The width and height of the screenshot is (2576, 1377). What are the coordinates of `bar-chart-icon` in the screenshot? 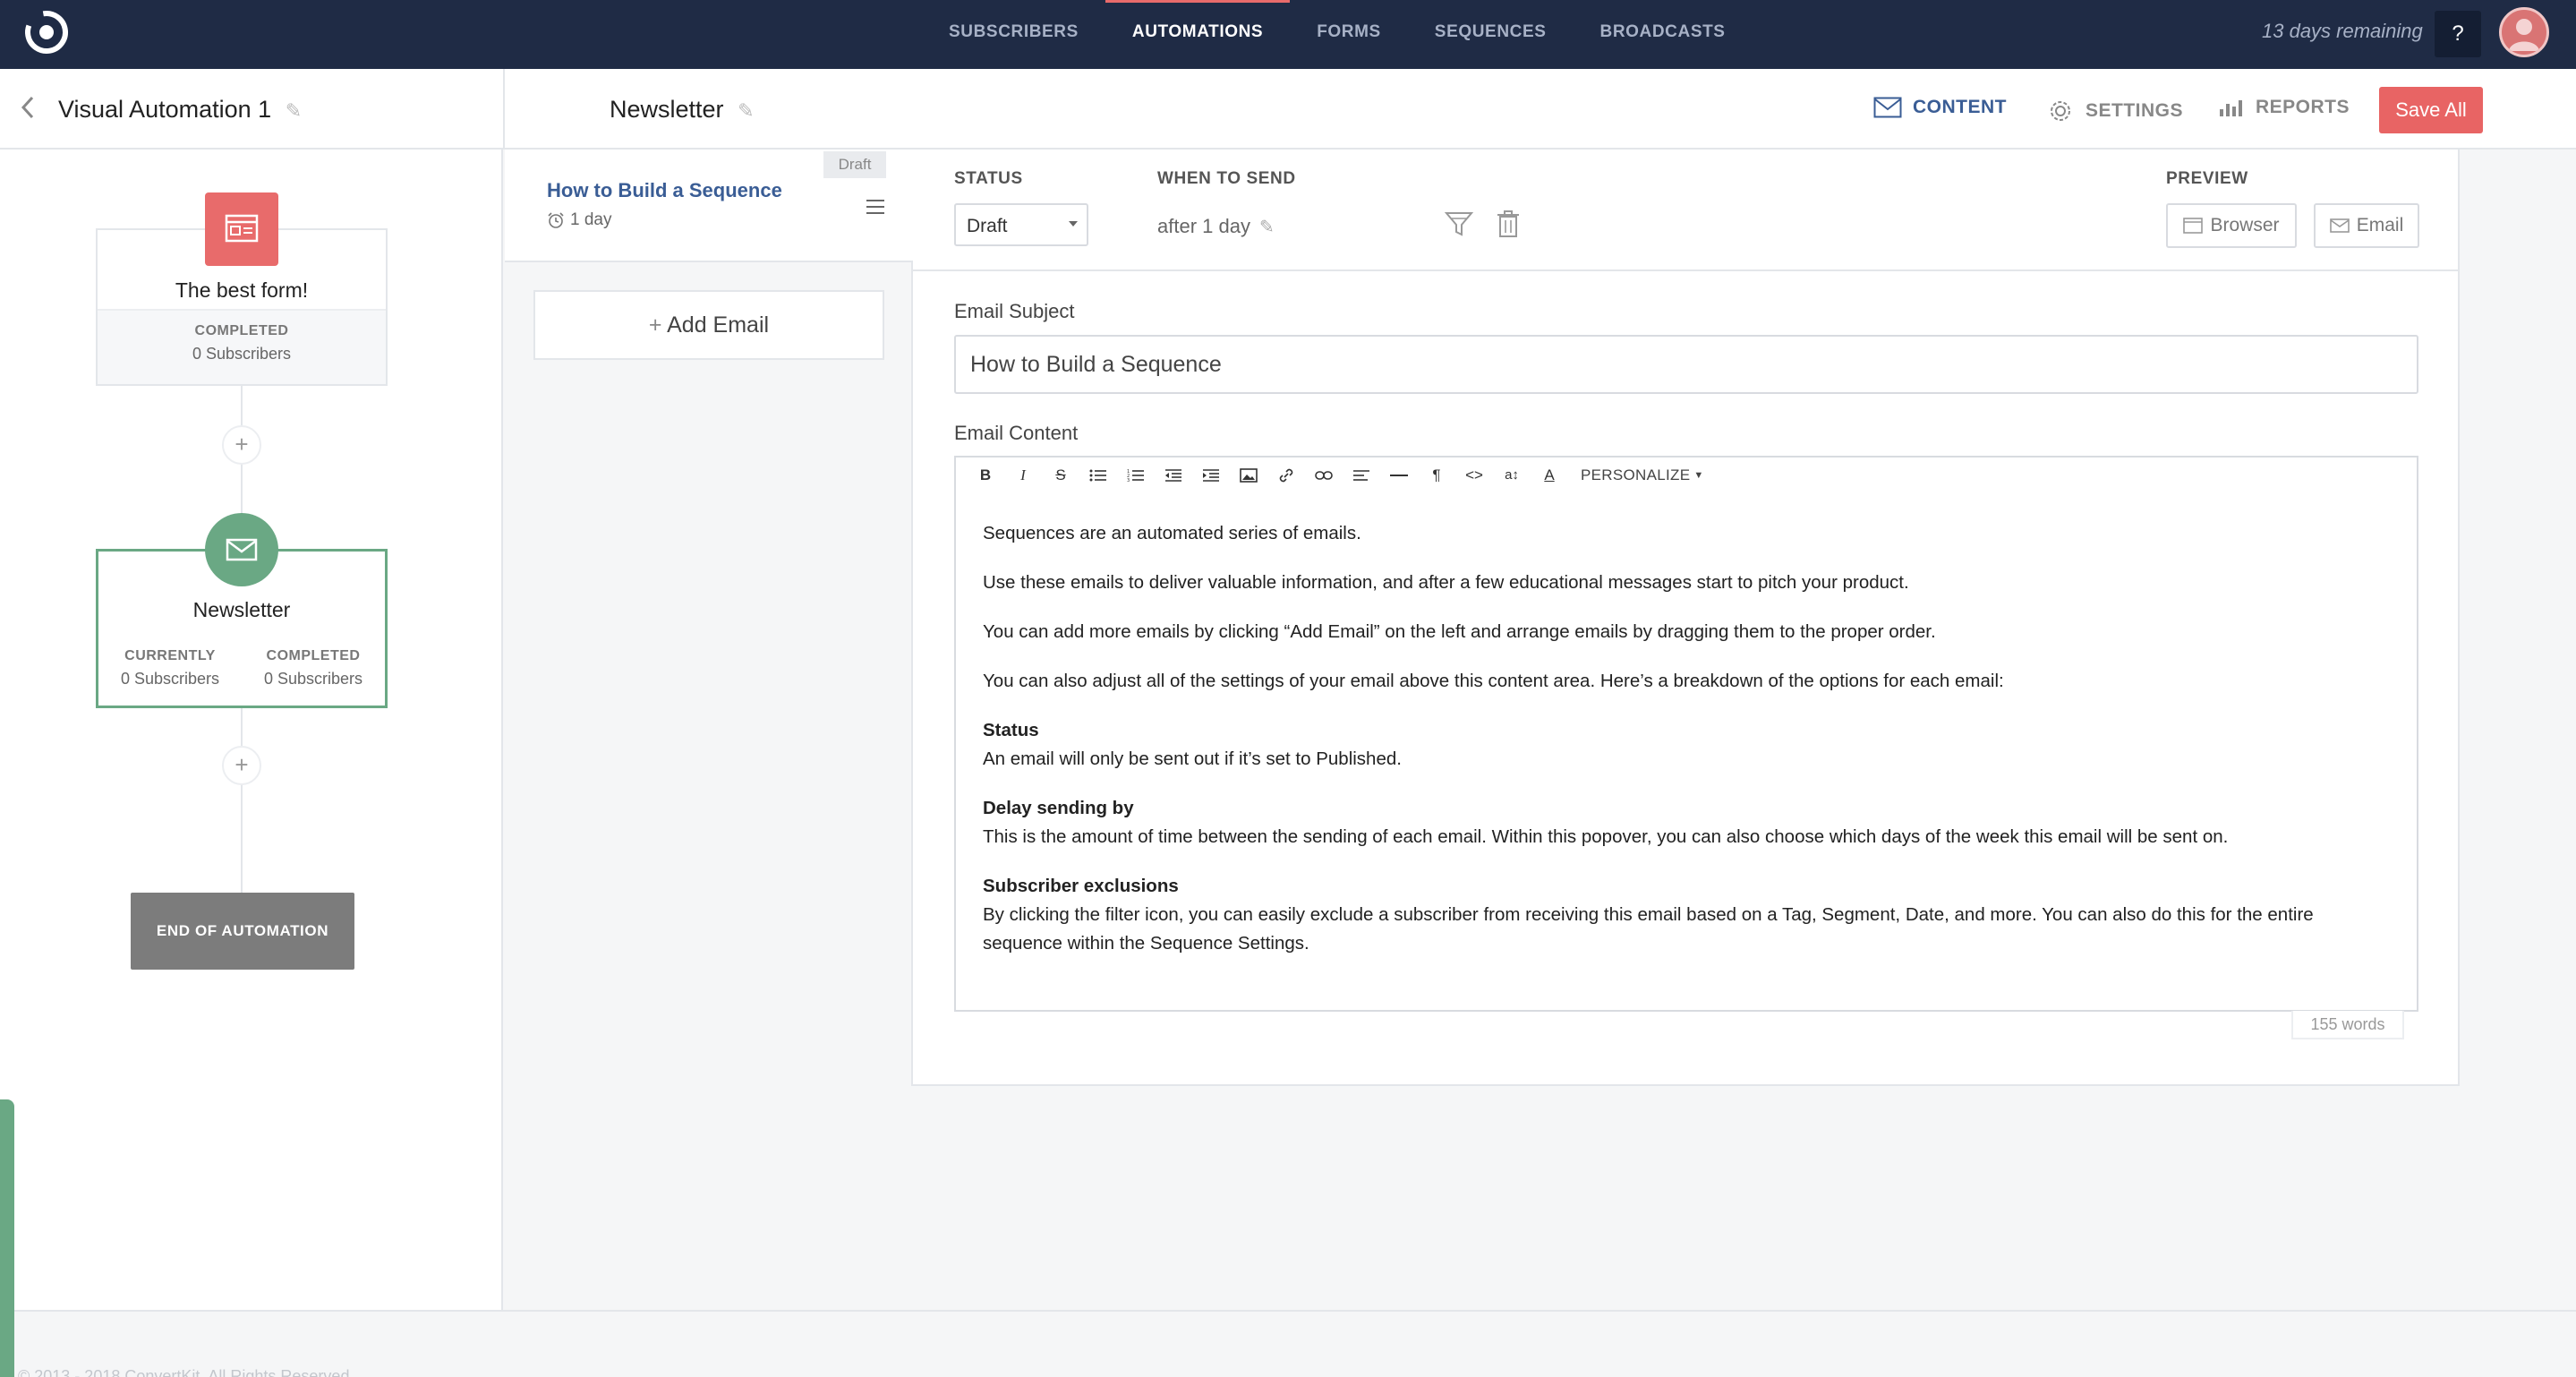 It's located at (2231, 108).